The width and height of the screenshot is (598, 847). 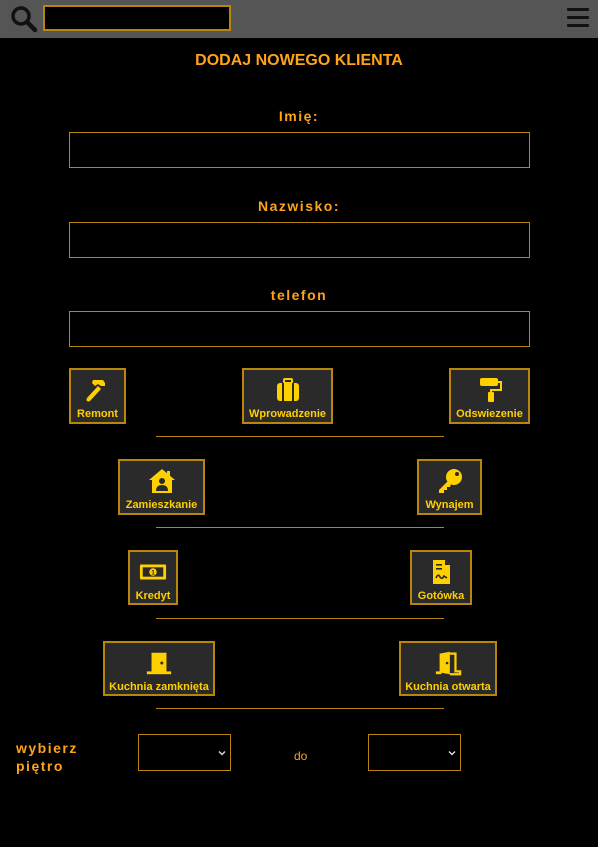 I want to click on kuchnia-zamknieta-label: Kuchnia zamknięta, so click(x=159, y=687).